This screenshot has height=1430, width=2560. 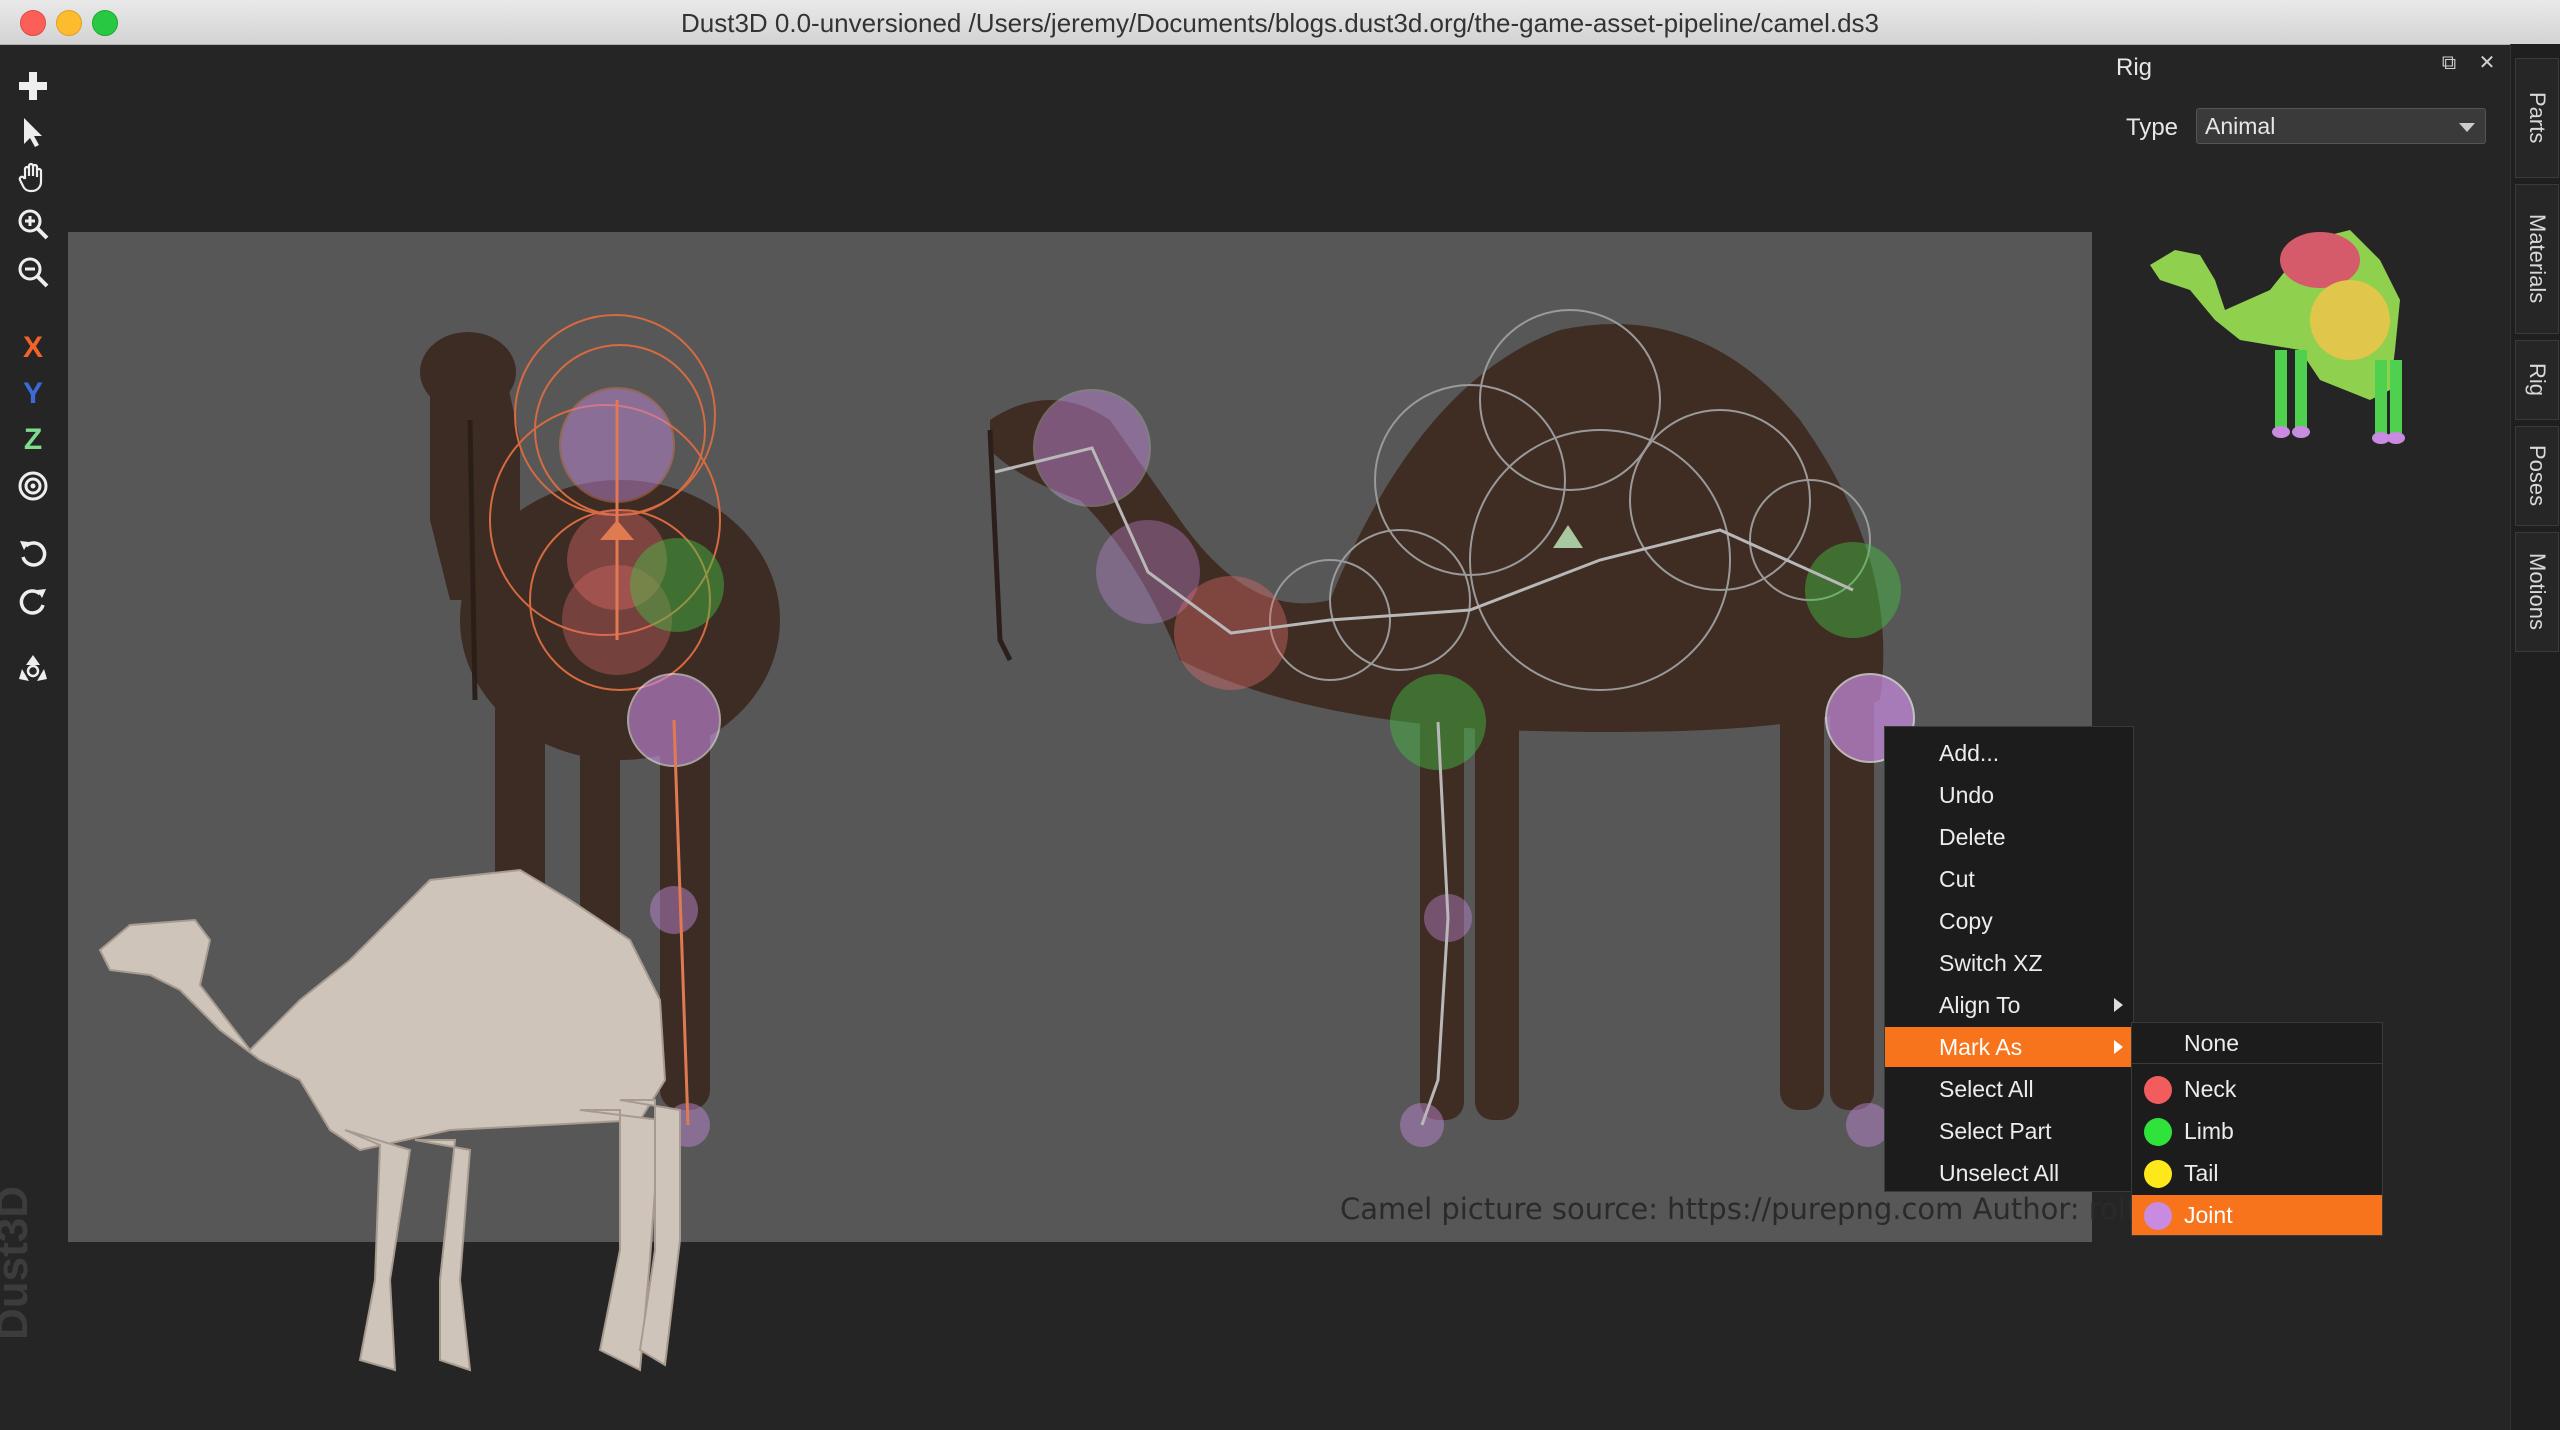 What do you see at coordinates (2009, 837) in the screenshot?
I see `menu-item-delete: Delete` at bounding box center [2009, 837].